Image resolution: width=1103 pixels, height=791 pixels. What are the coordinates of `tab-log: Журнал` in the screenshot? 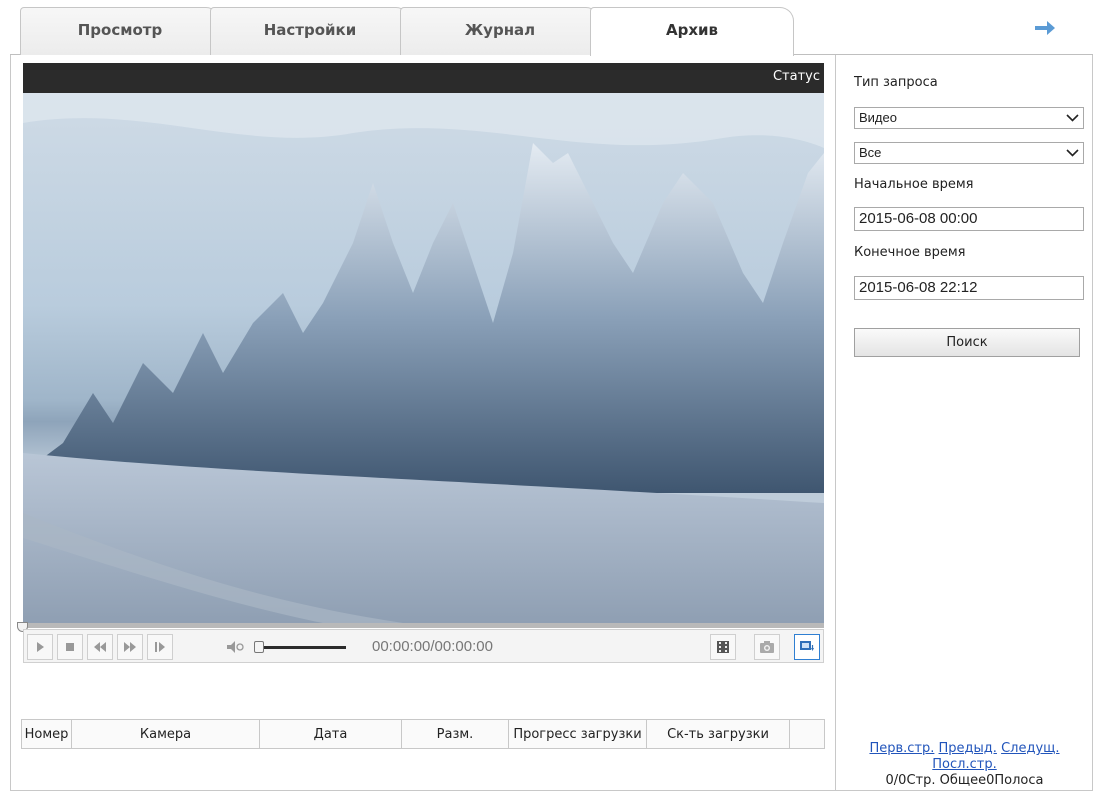 It's located at (500, 31).